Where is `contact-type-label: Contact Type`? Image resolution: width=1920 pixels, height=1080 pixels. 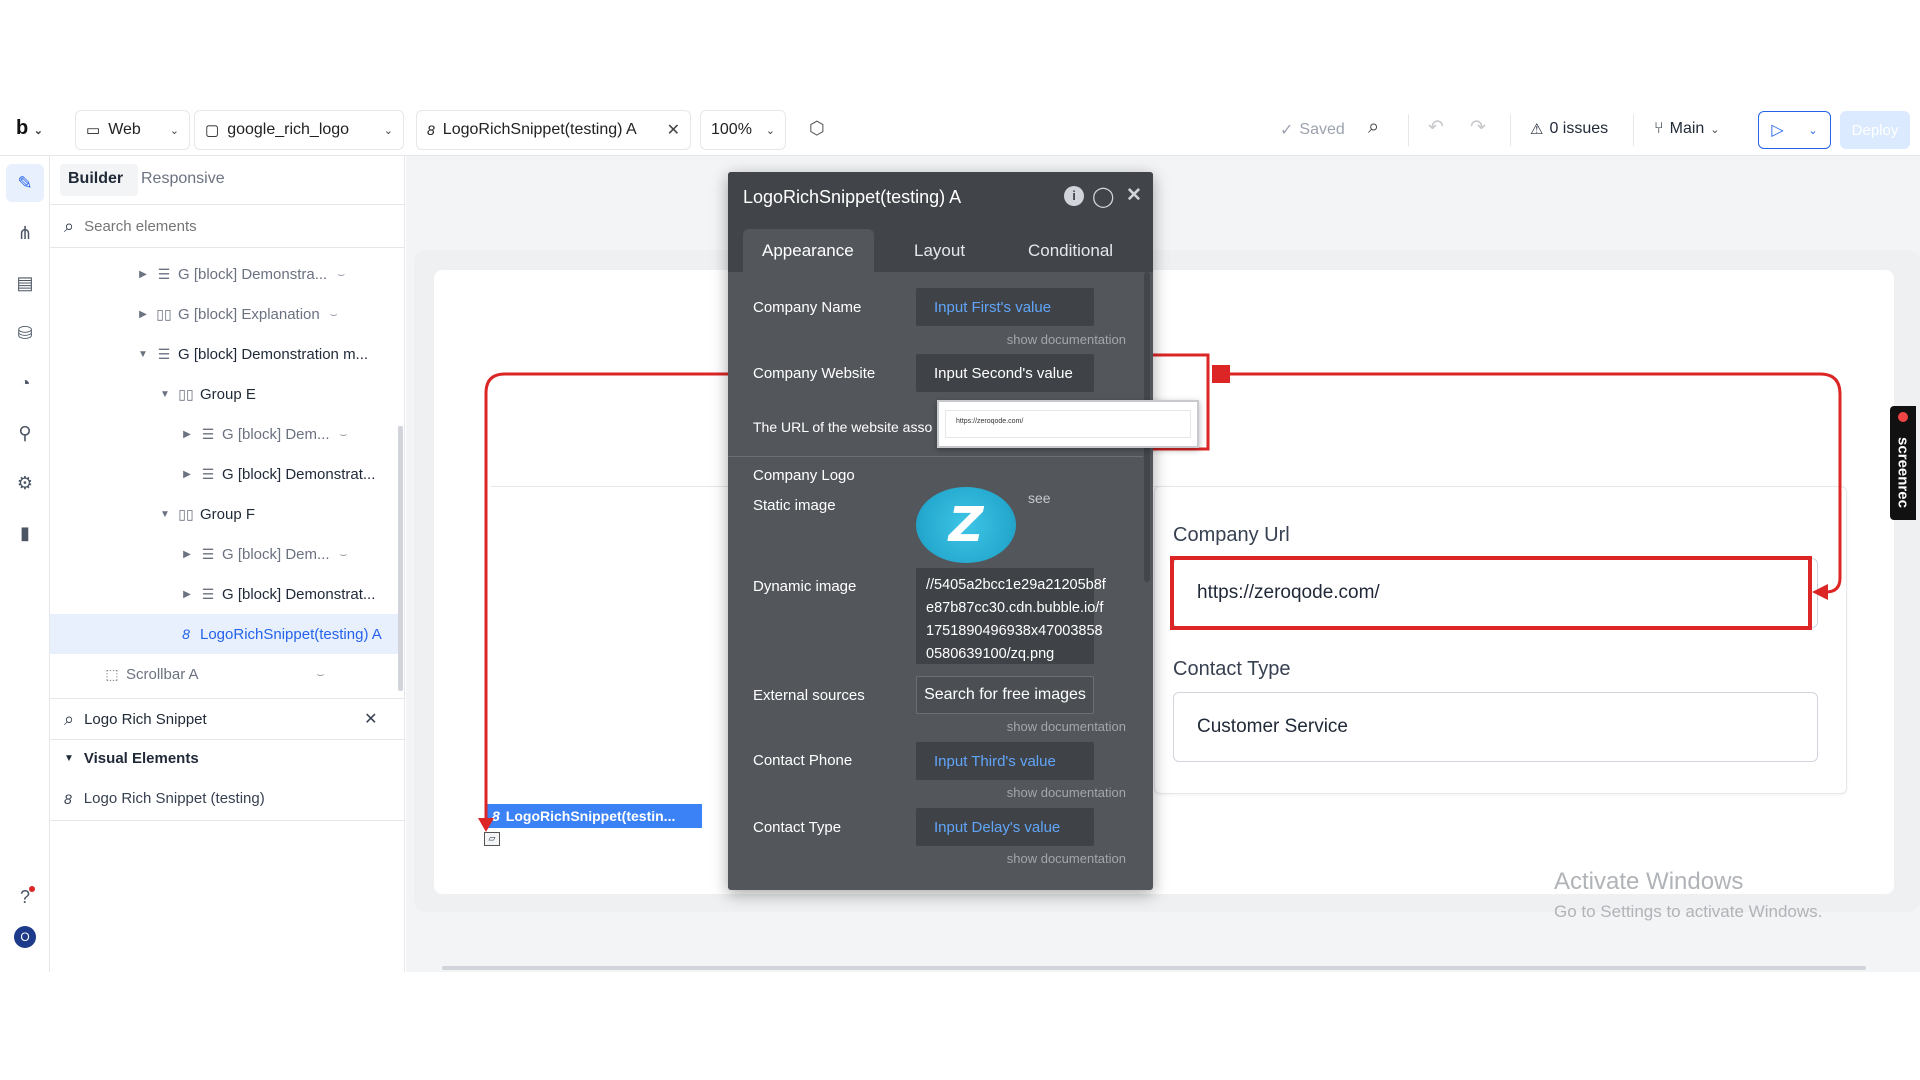 contact-type-label: Contact Type is located at coordinates (797, 827).